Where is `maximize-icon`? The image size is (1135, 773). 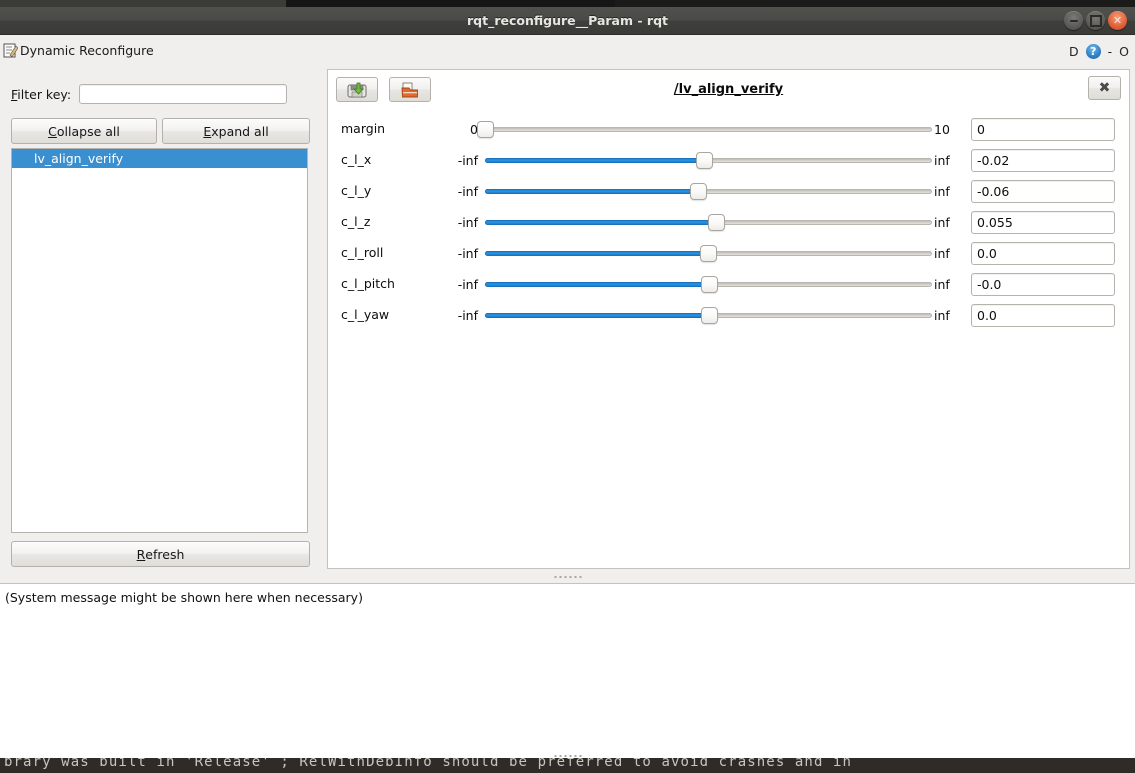
maximize-icon is located at coordinates (1095, 20).